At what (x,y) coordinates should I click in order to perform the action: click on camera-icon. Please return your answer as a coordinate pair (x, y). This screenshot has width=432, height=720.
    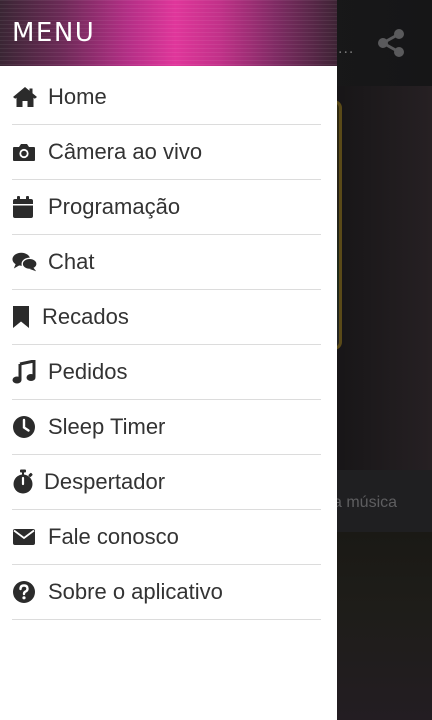
    Looking at the image, I should click on (25, 152).